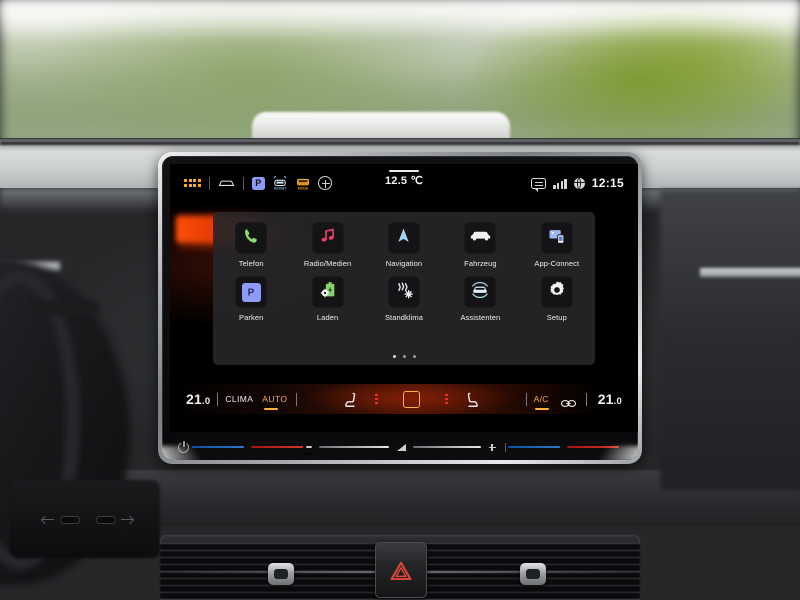  Describe the element at coordinates (251, 238) in the screenshot. I see `phone-icon` at that location.